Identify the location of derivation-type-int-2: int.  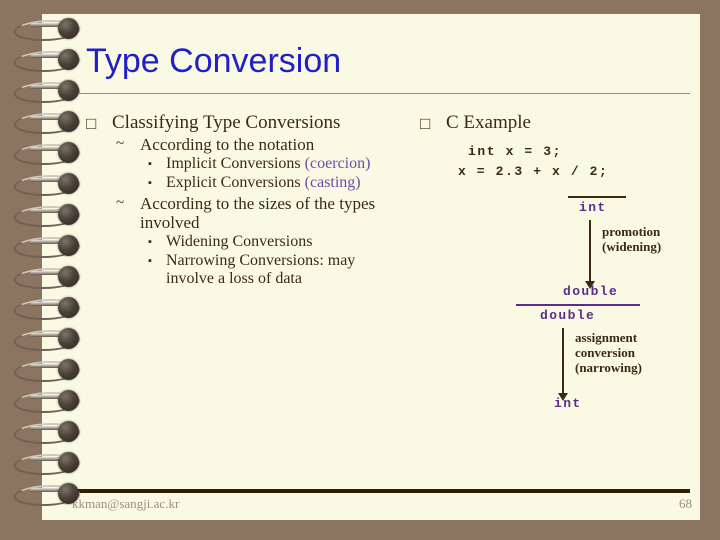
(568, 403).